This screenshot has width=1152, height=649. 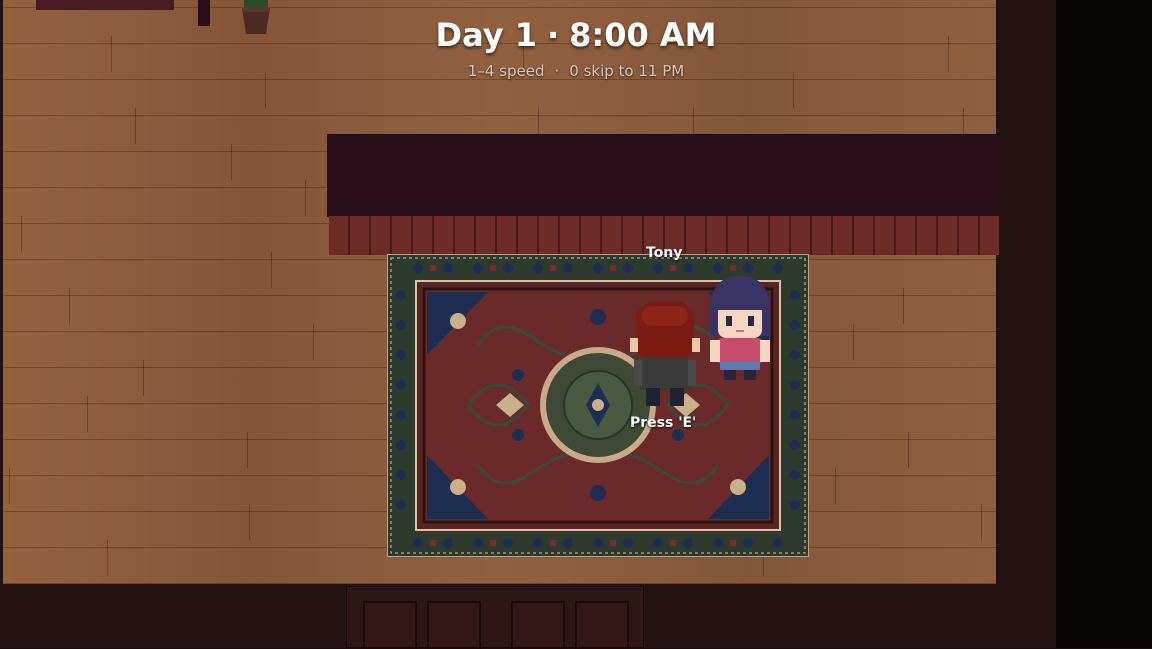 I want to click on right-wall, so click(x=1026, y=324).